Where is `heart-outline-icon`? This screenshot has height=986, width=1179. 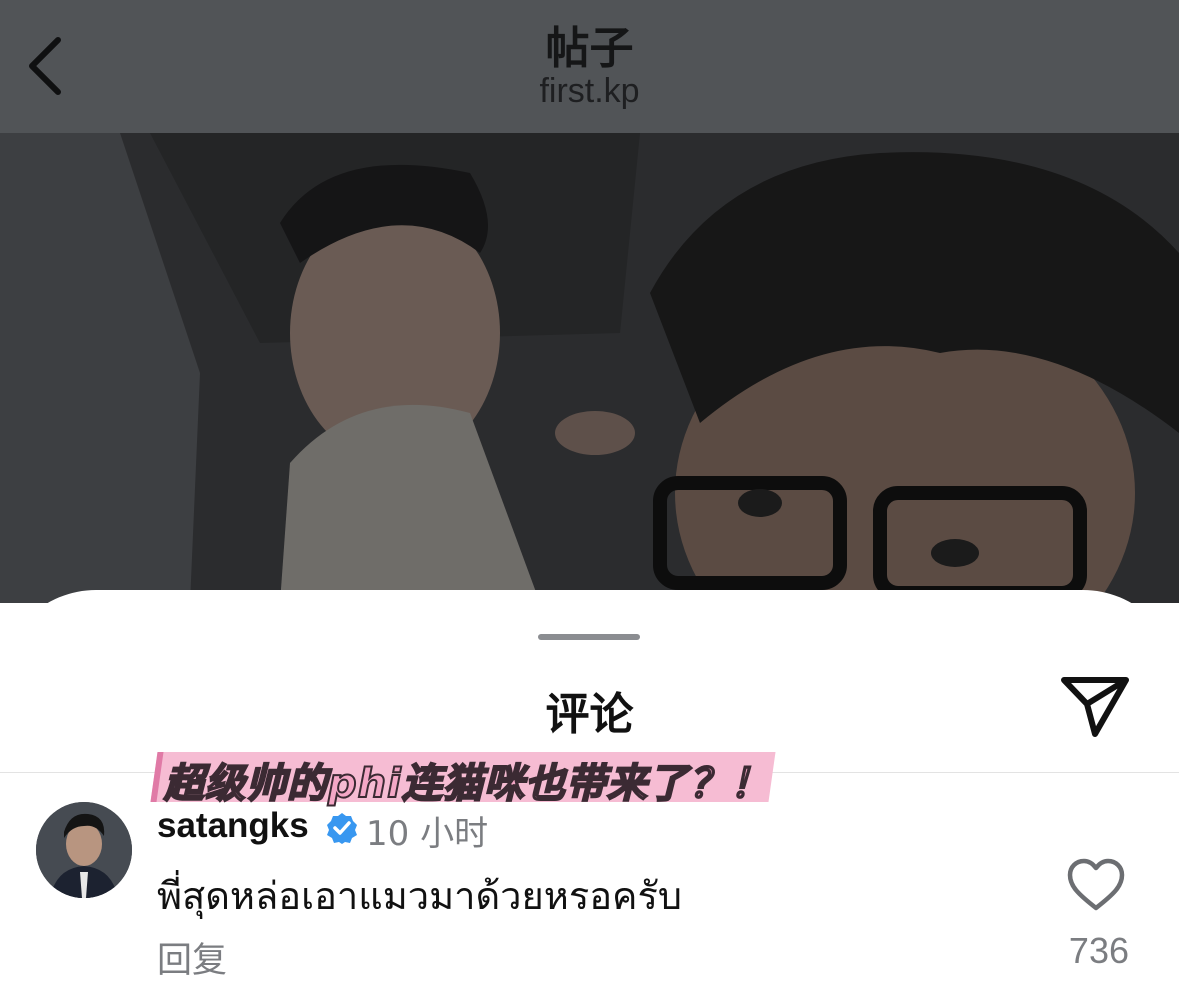
heart-outline-icon is located at coordinates (1096, 884).